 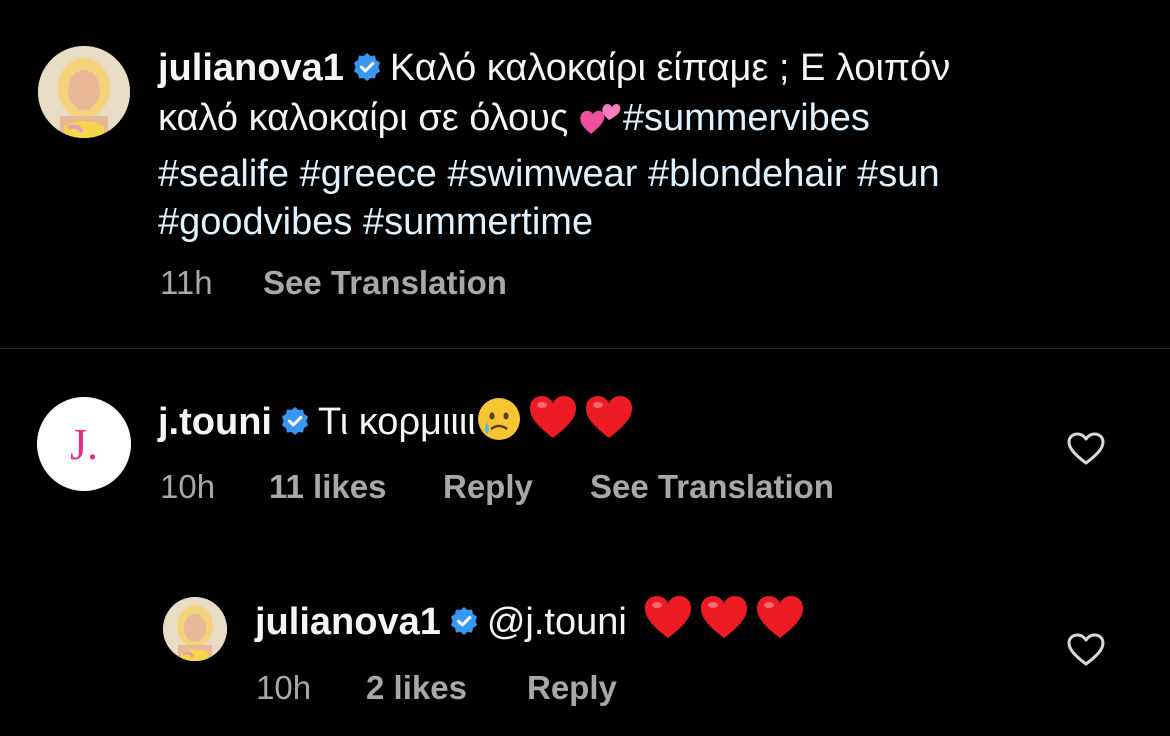 I want to click on caption-meta: 11h, so click(x=186, y=283).